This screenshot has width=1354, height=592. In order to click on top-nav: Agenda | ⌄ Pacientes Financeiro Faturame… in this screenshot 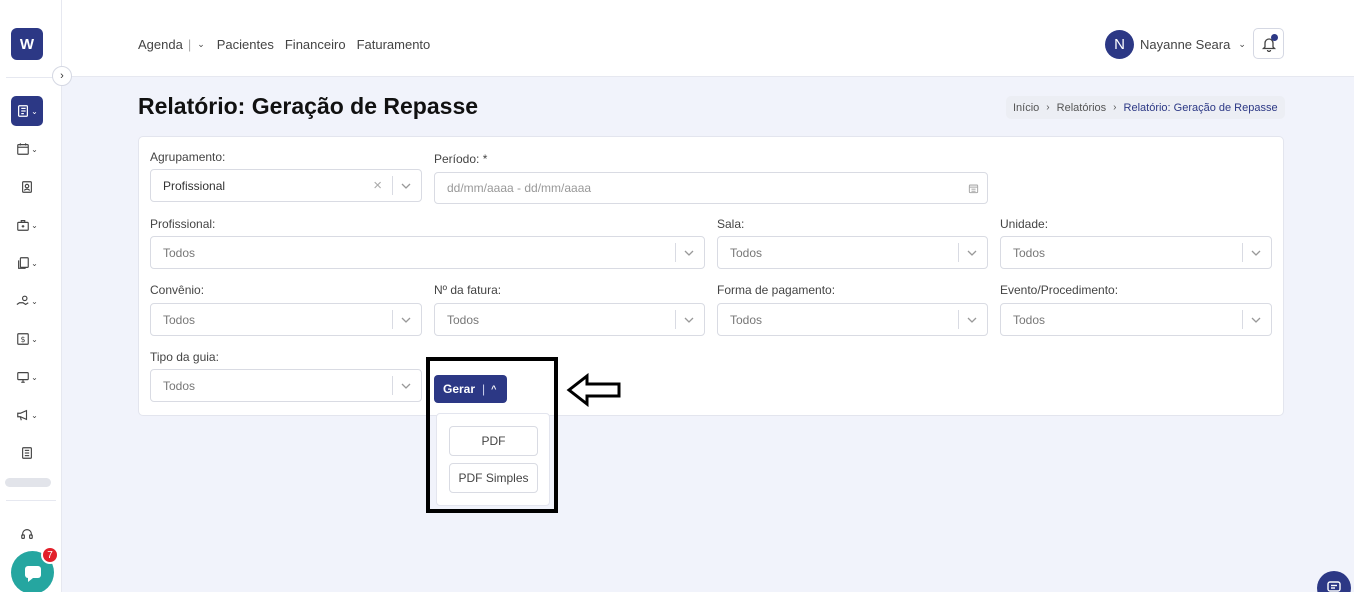, I will do `click(289, 44)`.